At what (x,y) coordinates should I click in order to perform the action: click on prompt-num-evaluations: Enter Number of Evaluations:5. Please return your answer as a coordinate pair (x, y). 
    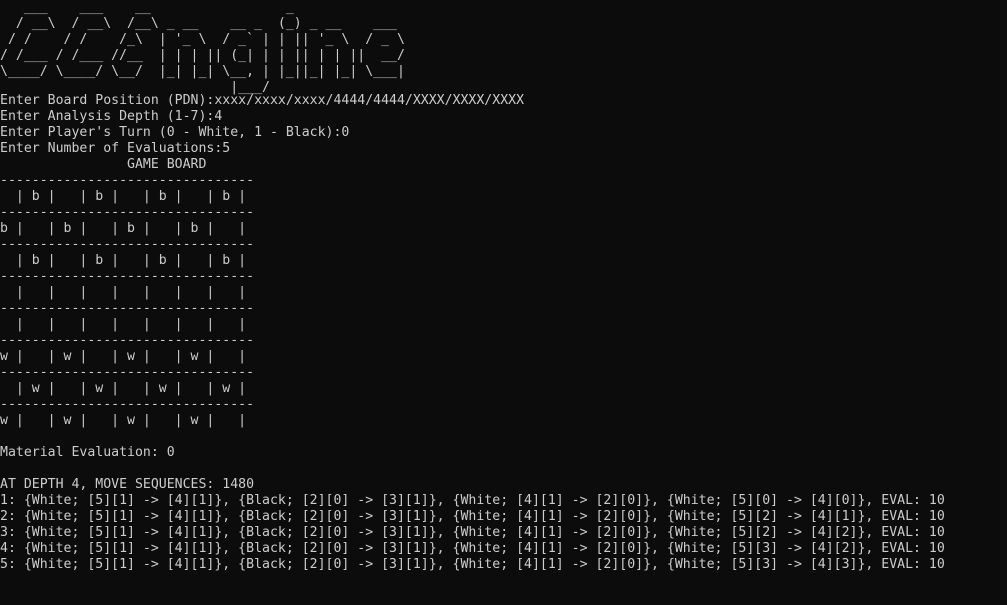
    Looking at the image, I should click on (115, 148).